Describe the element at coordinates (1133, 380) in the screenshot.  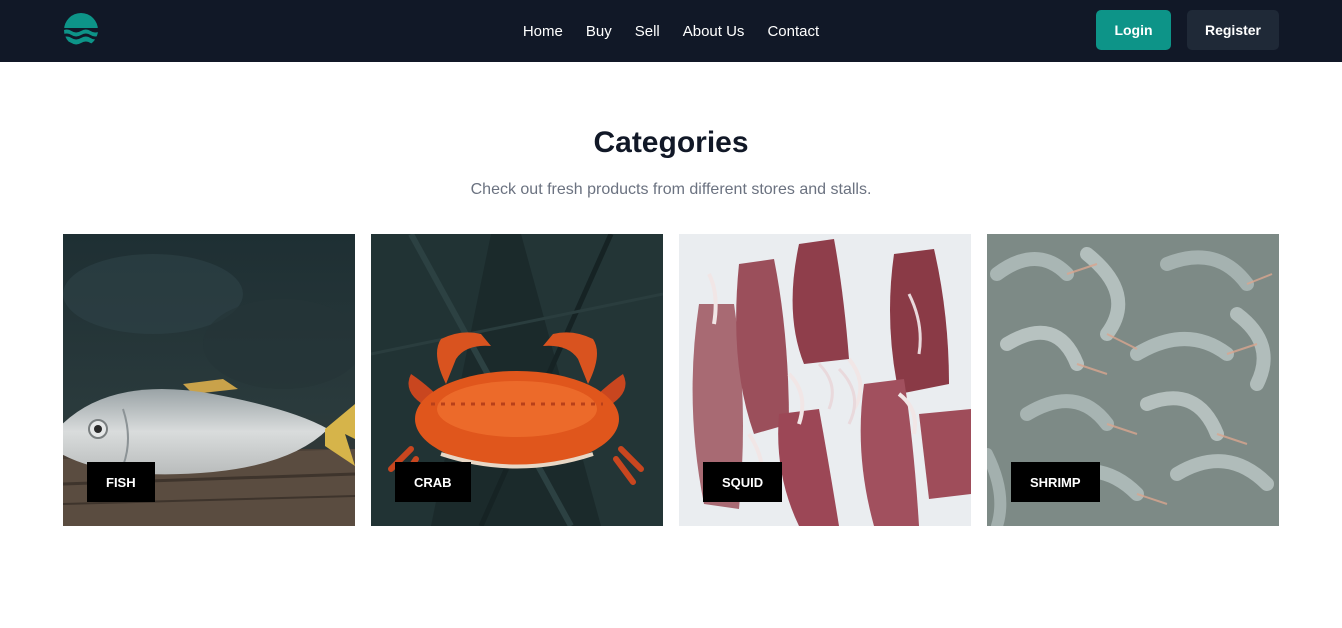
I see `category-card-shrimp: SHRIMP` at that location.